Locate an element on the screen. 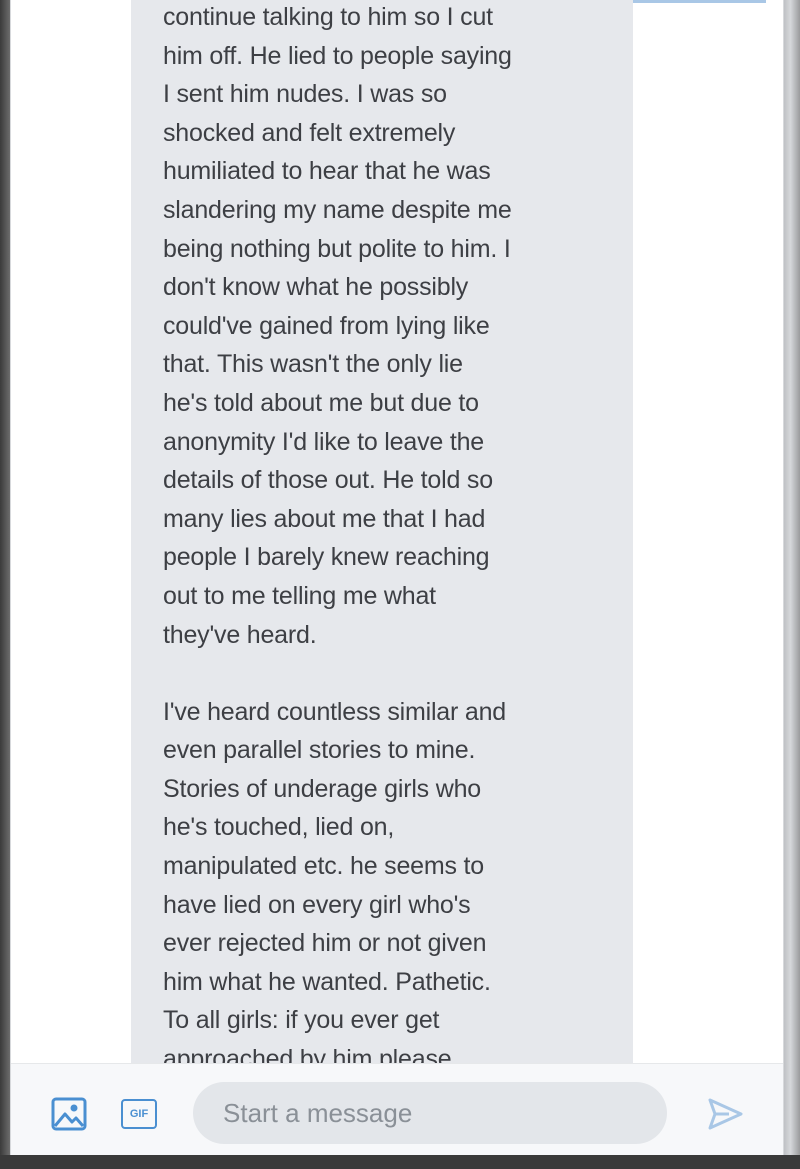  window-right-edge is located at coordinates (792, 584).